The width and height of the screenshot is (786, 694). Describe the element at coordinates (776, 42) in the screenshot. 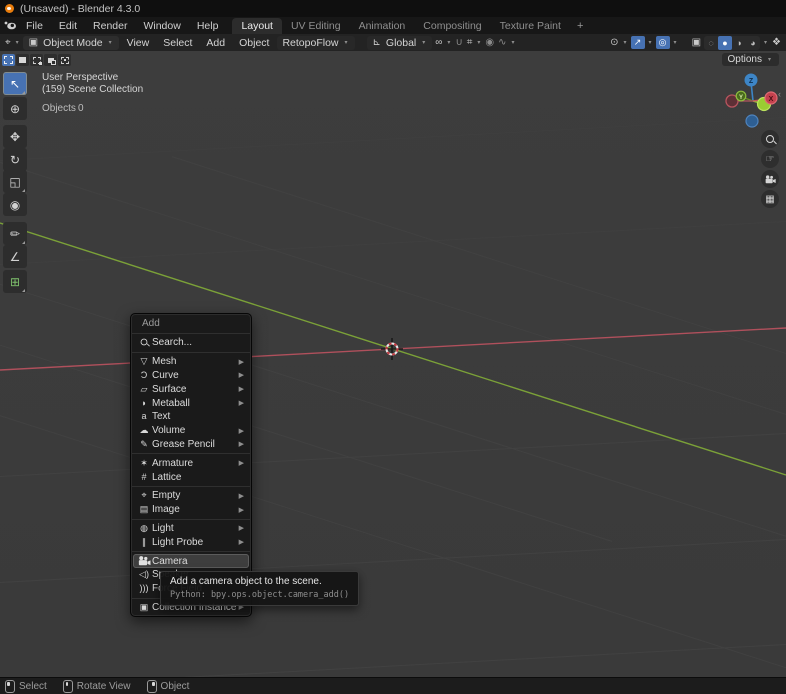

I see `viewport-extras-icon: ❖` at that location.